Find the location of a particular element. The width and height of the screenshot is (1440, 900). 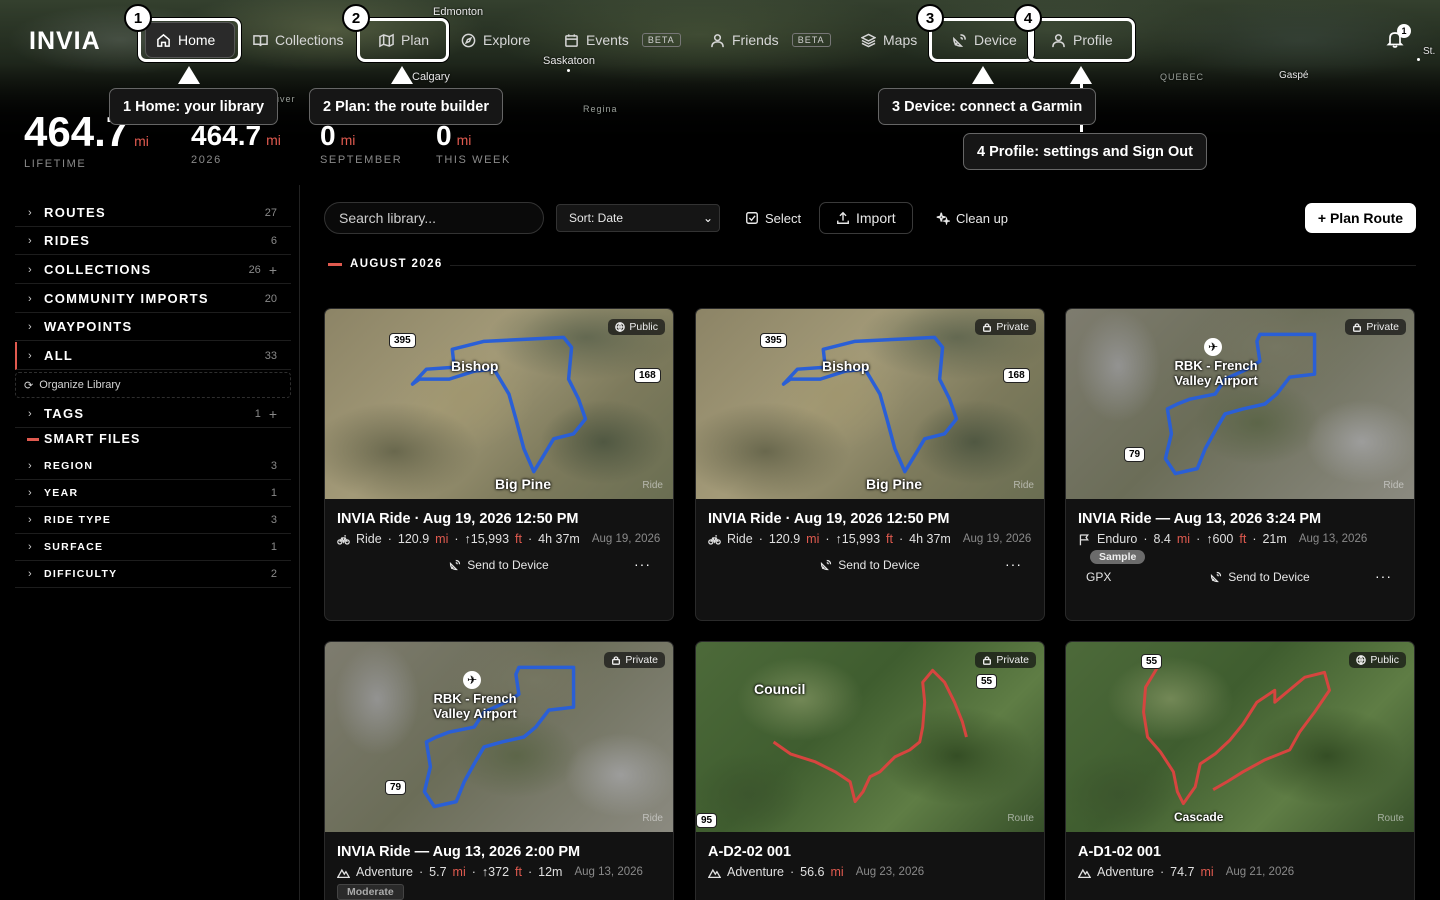

organize-library-button: ⟳ Organize Library is located at coordinates (153, 385).